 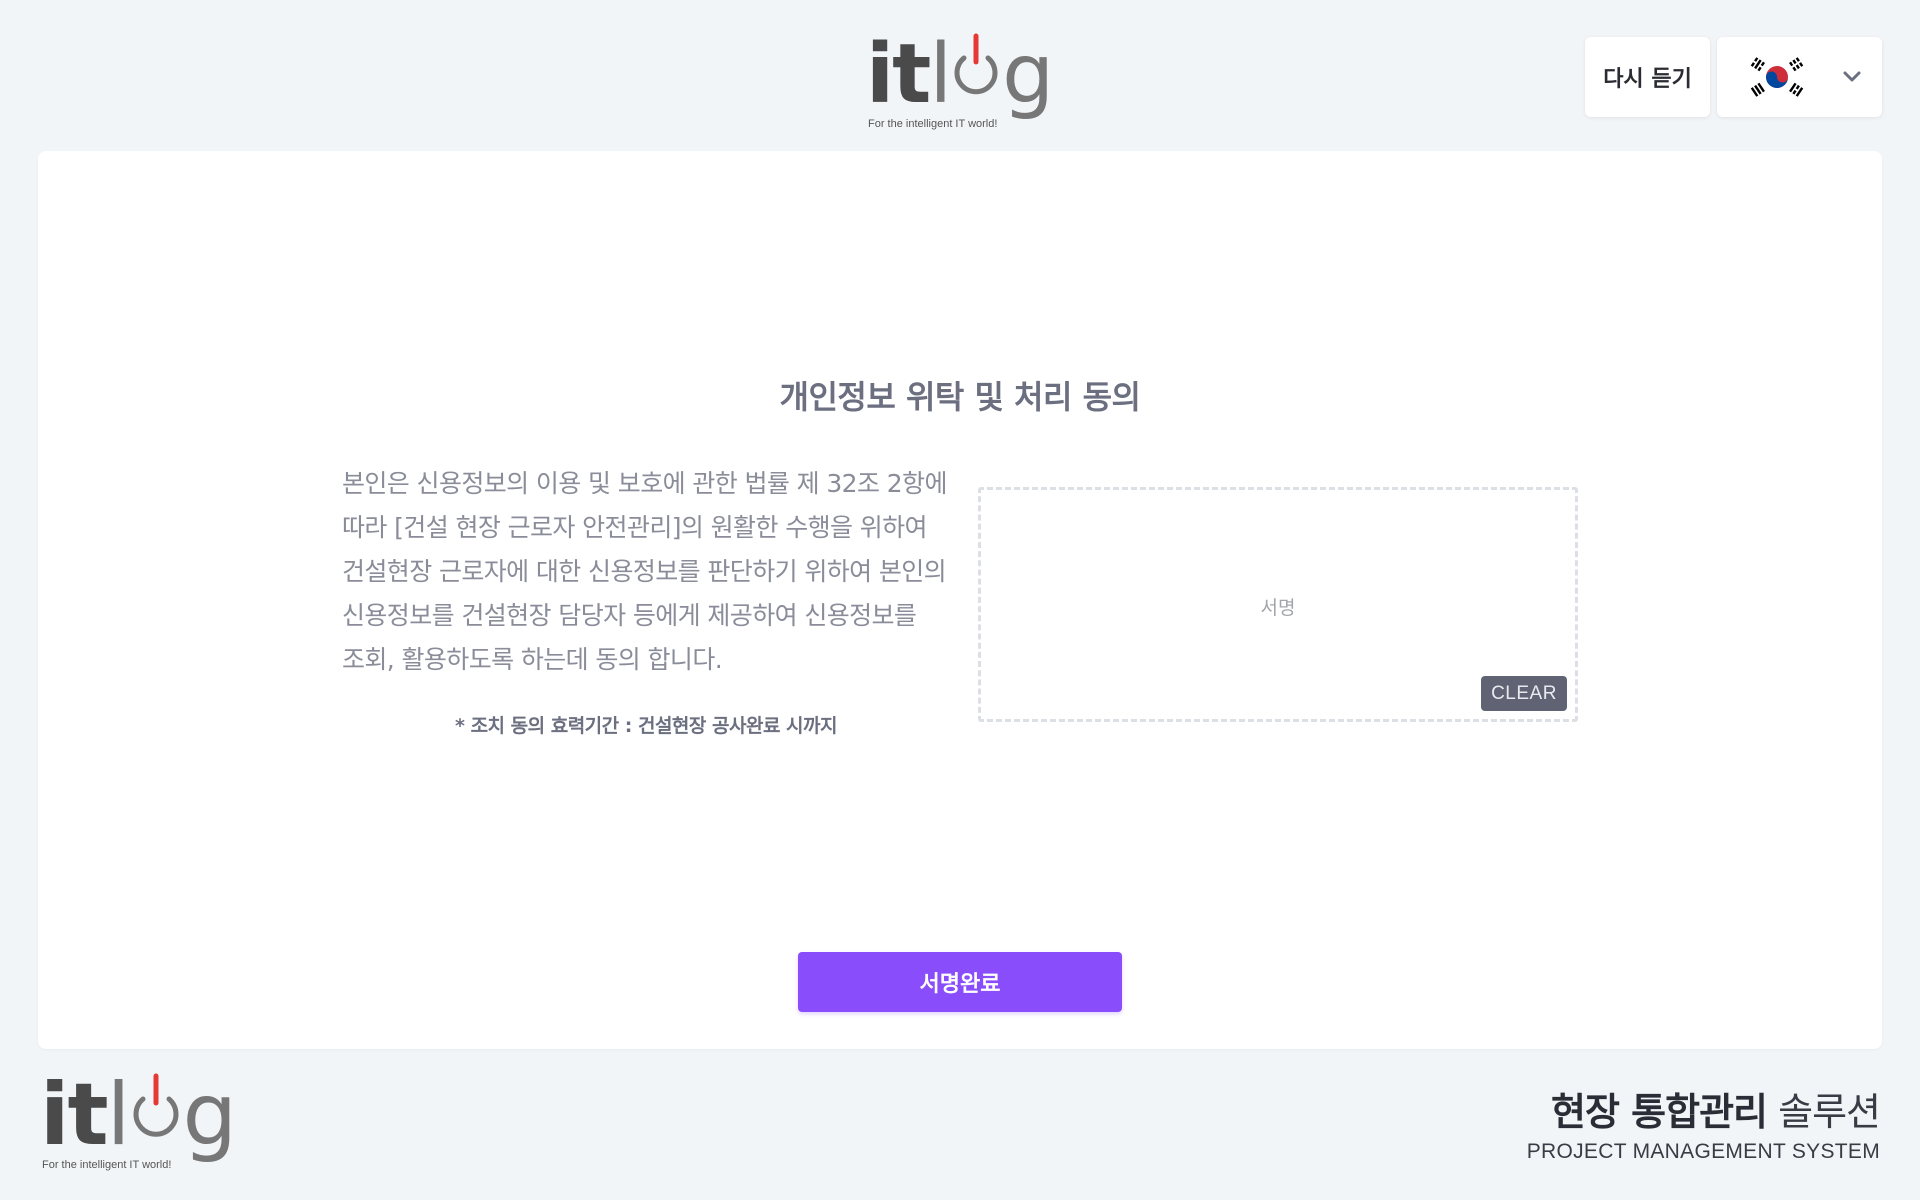 What do you see at coordinates (1703, 1151) in the screenshot?
I see `footer-subtitle: PROJECT MANAGEMENT SYSTEM` at bounding box center [1703, 1151].